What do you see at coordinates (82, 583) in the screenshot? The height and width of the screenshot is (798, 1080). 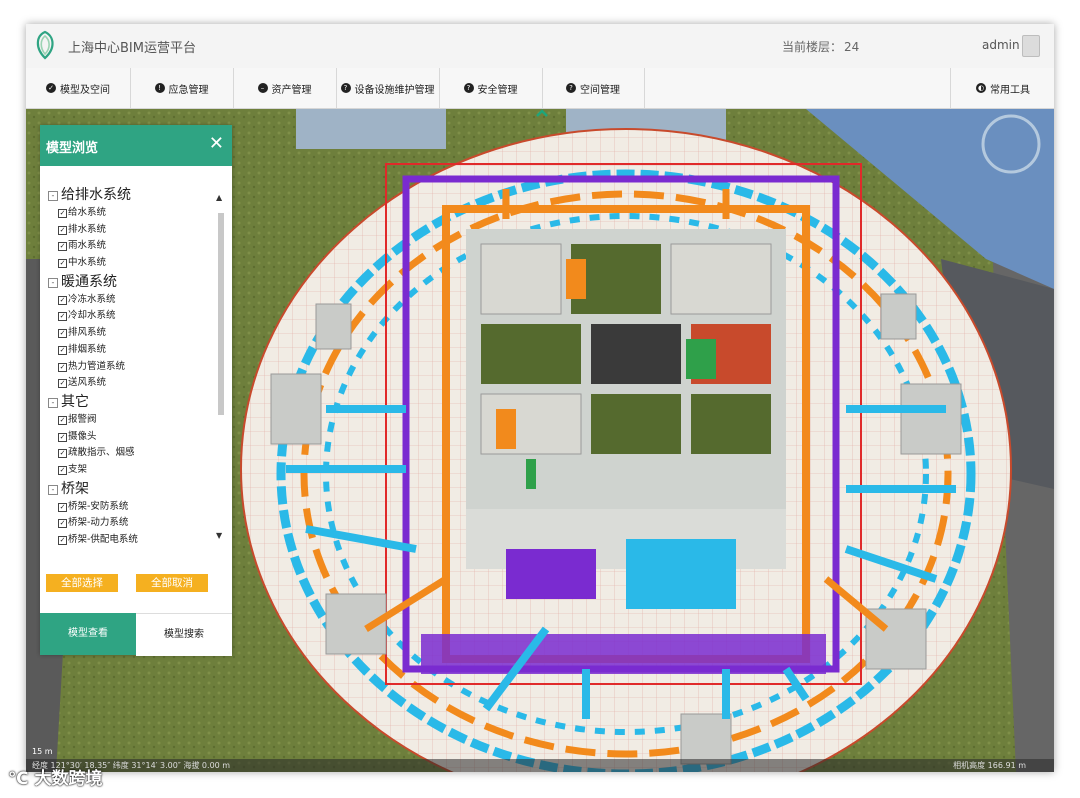 I see `select-all-button: 全部选择` at bounding box center [82, 583].